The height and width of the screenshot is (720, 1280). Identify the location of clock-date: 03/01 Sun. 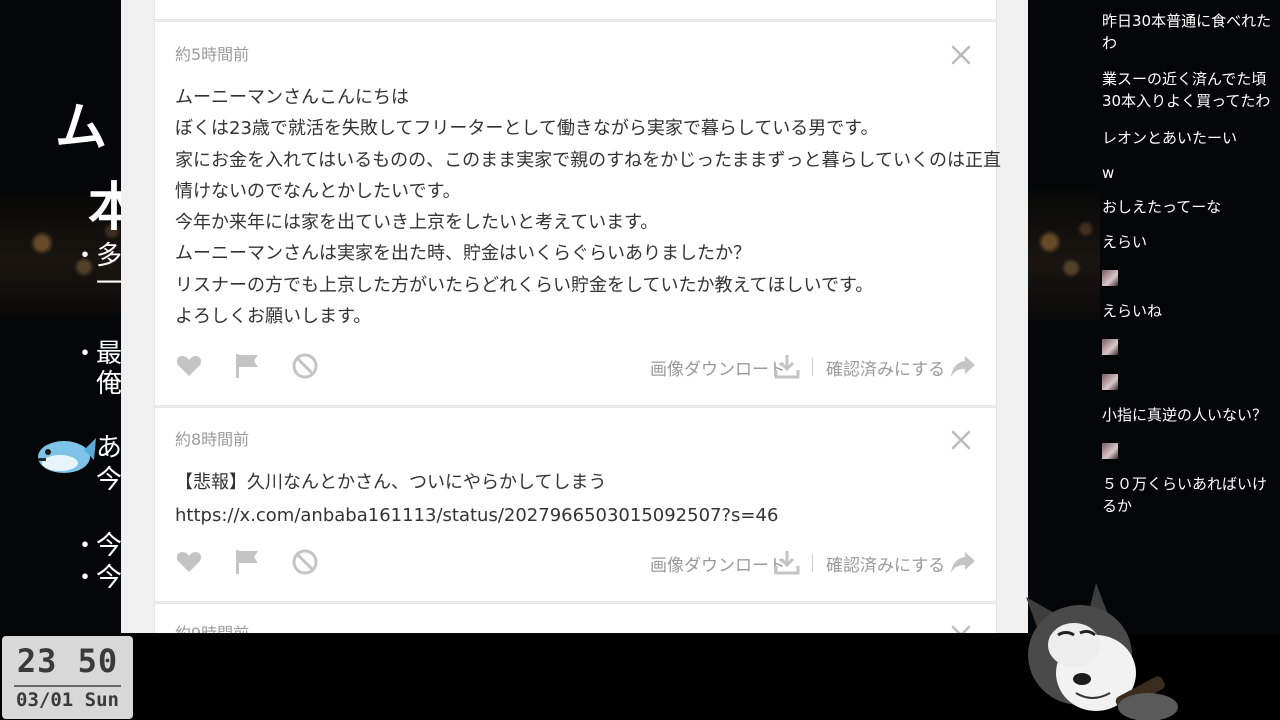
(67, 700).